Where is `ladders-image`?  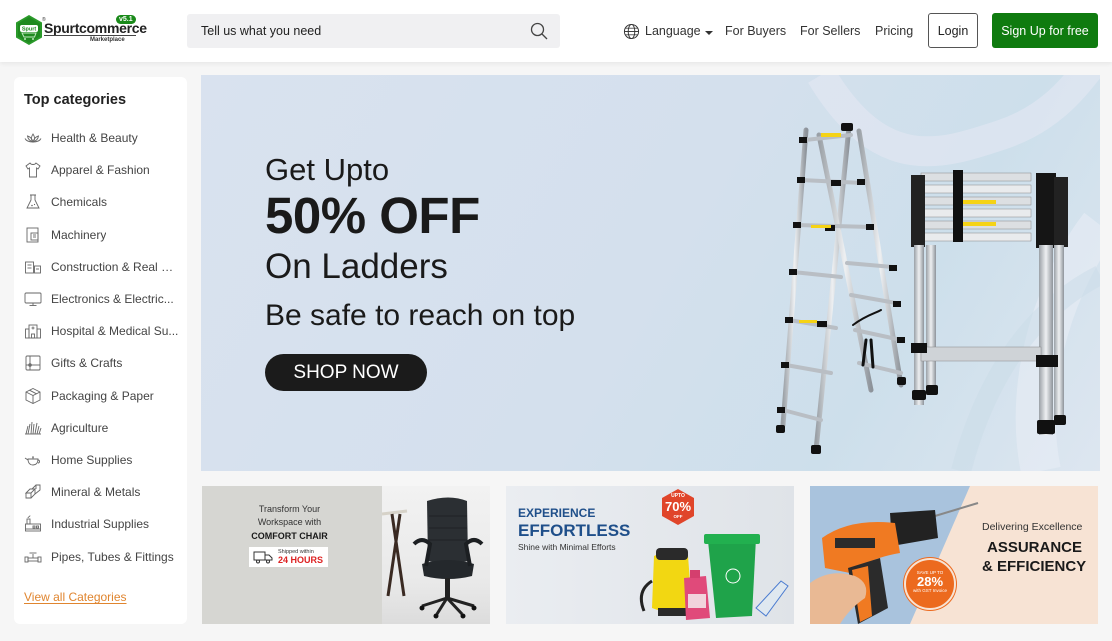 ladders-image is located at coordinates (922, 288).